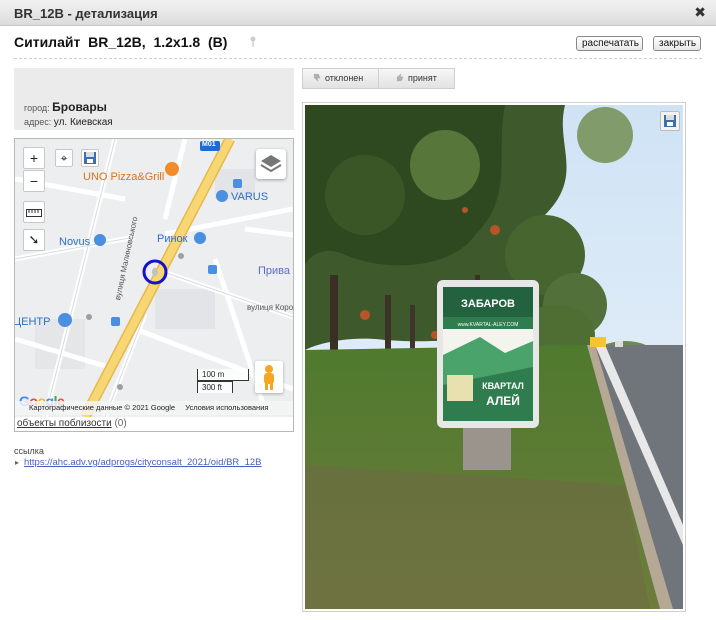 The height and width of the screenshot is (620, 716). What do you see at coordinates (34, 240) in the screenshot?
I see `expand-arrow-icon: ➘` at bounding box center [34, 240].